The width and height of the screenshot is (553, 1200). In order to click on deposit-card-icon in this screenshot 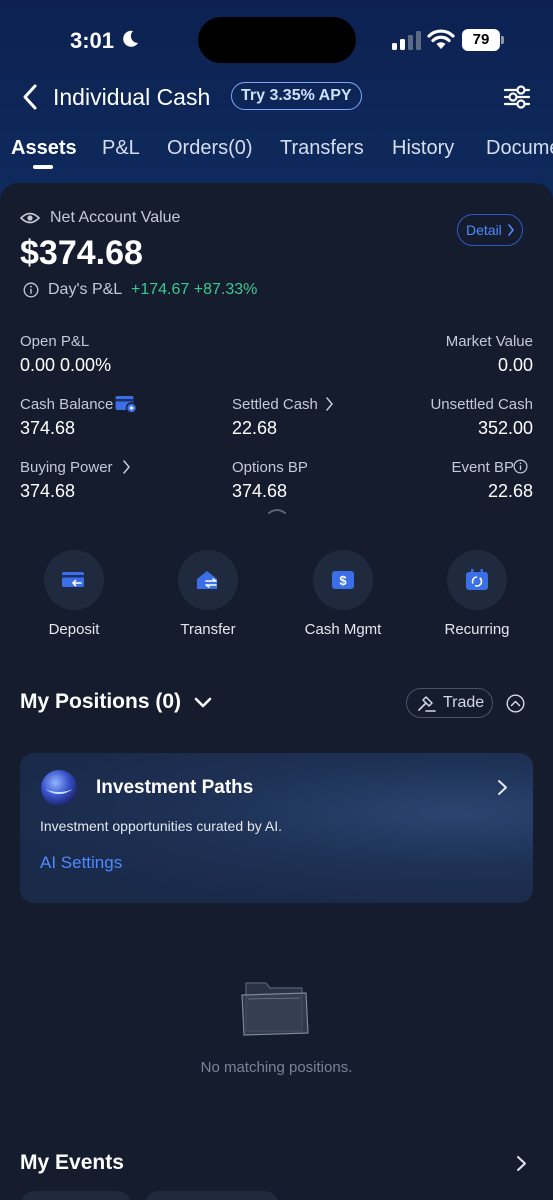, I will do `click(73, 579)`.